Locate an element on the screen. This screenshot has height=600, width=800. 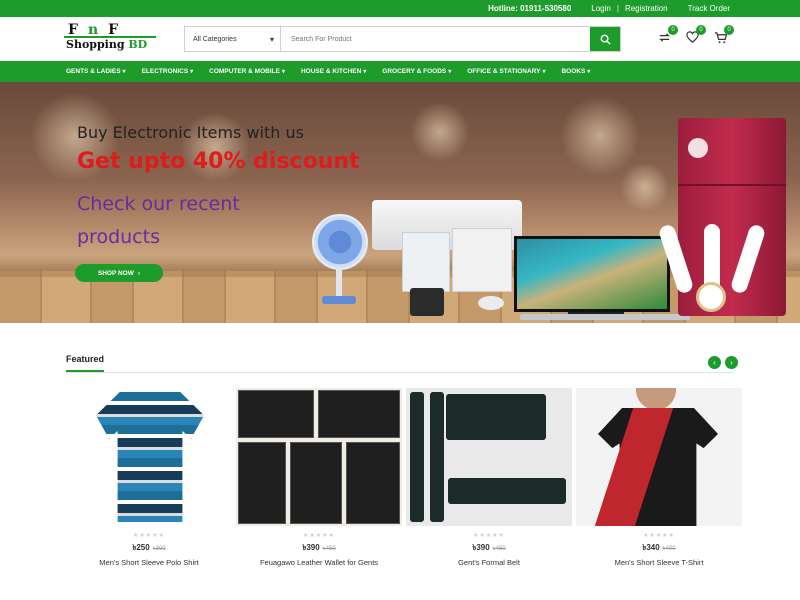
compare-count-badge: 0 is located at coordinates (673, 30).